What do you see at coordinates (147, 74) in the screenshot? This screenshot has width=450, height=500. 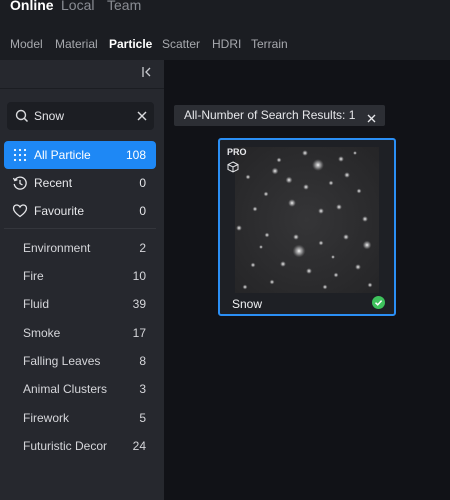 I see `collapse-left-icon` at bounding box center [147, 74].